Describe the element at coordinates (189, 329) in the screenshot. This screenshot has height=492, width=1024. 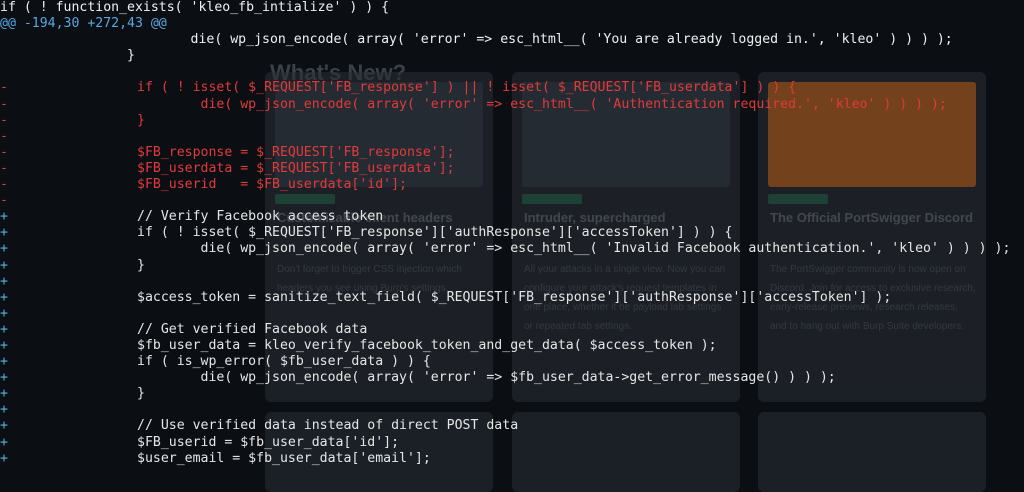
I see `code-text: // Get verified Facebook data` at that location.